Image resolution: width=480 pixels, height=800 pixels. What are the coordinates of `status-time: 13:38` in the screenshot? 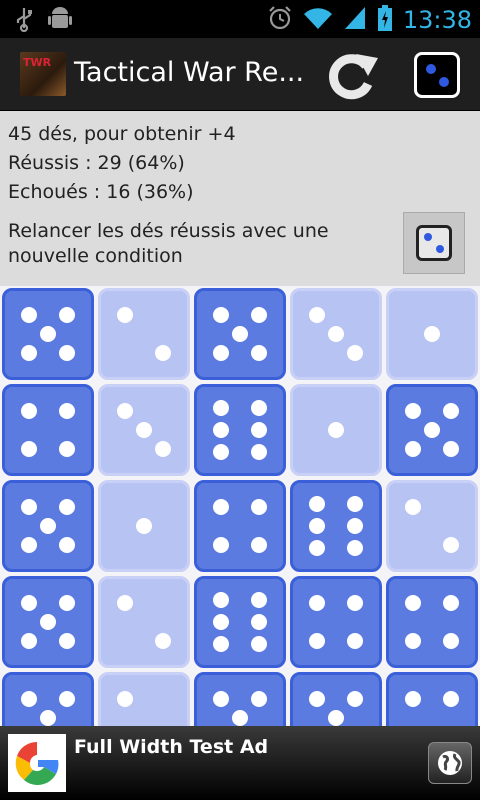 It's located at (437, 20).